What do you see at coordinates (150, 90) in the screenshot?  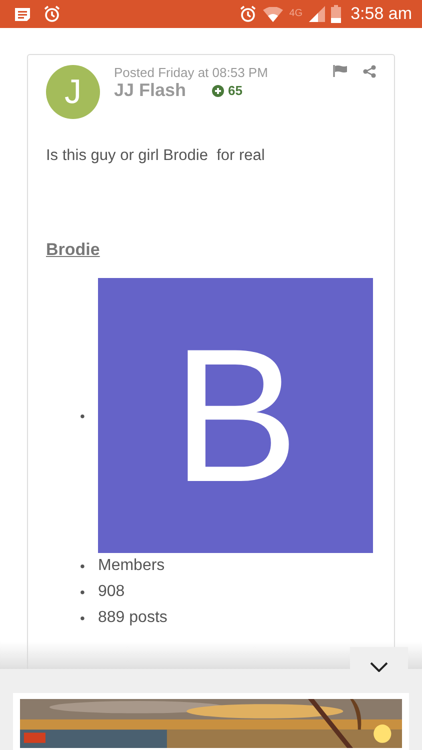 I see `author-name: JJ Flash` at bounding box center [150, 90].